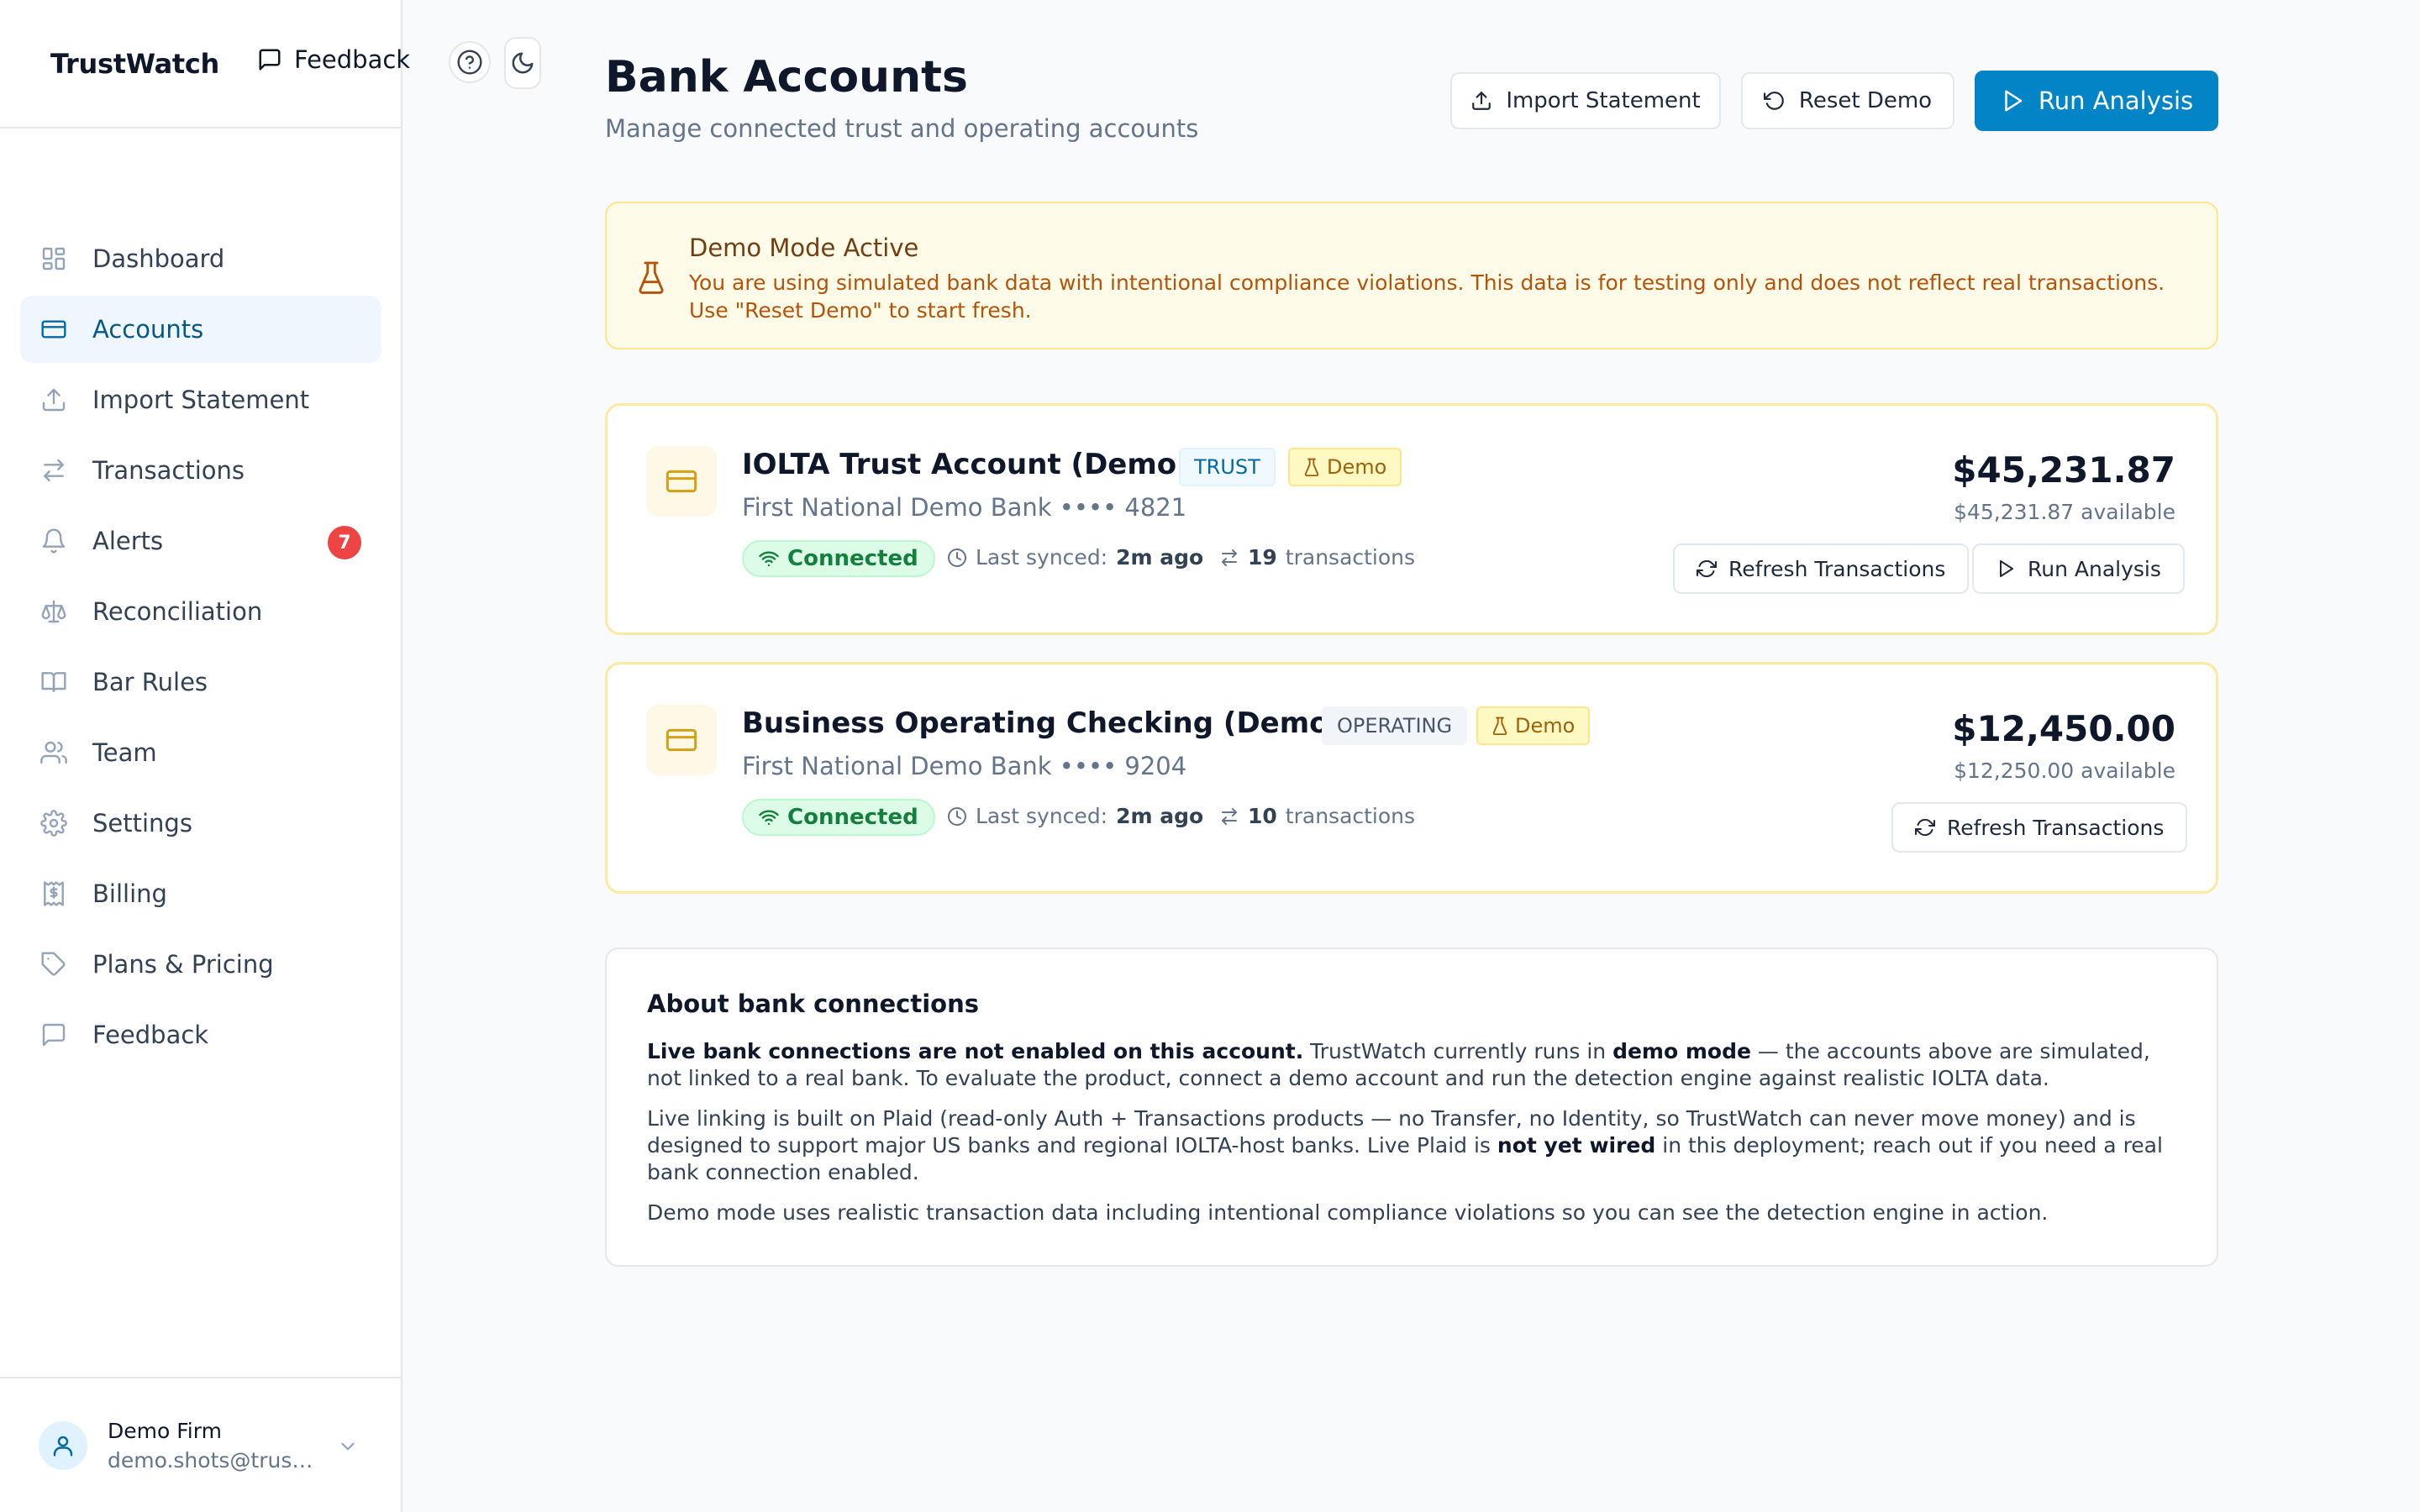  I want to click on moon-icon, so click(522, 63).